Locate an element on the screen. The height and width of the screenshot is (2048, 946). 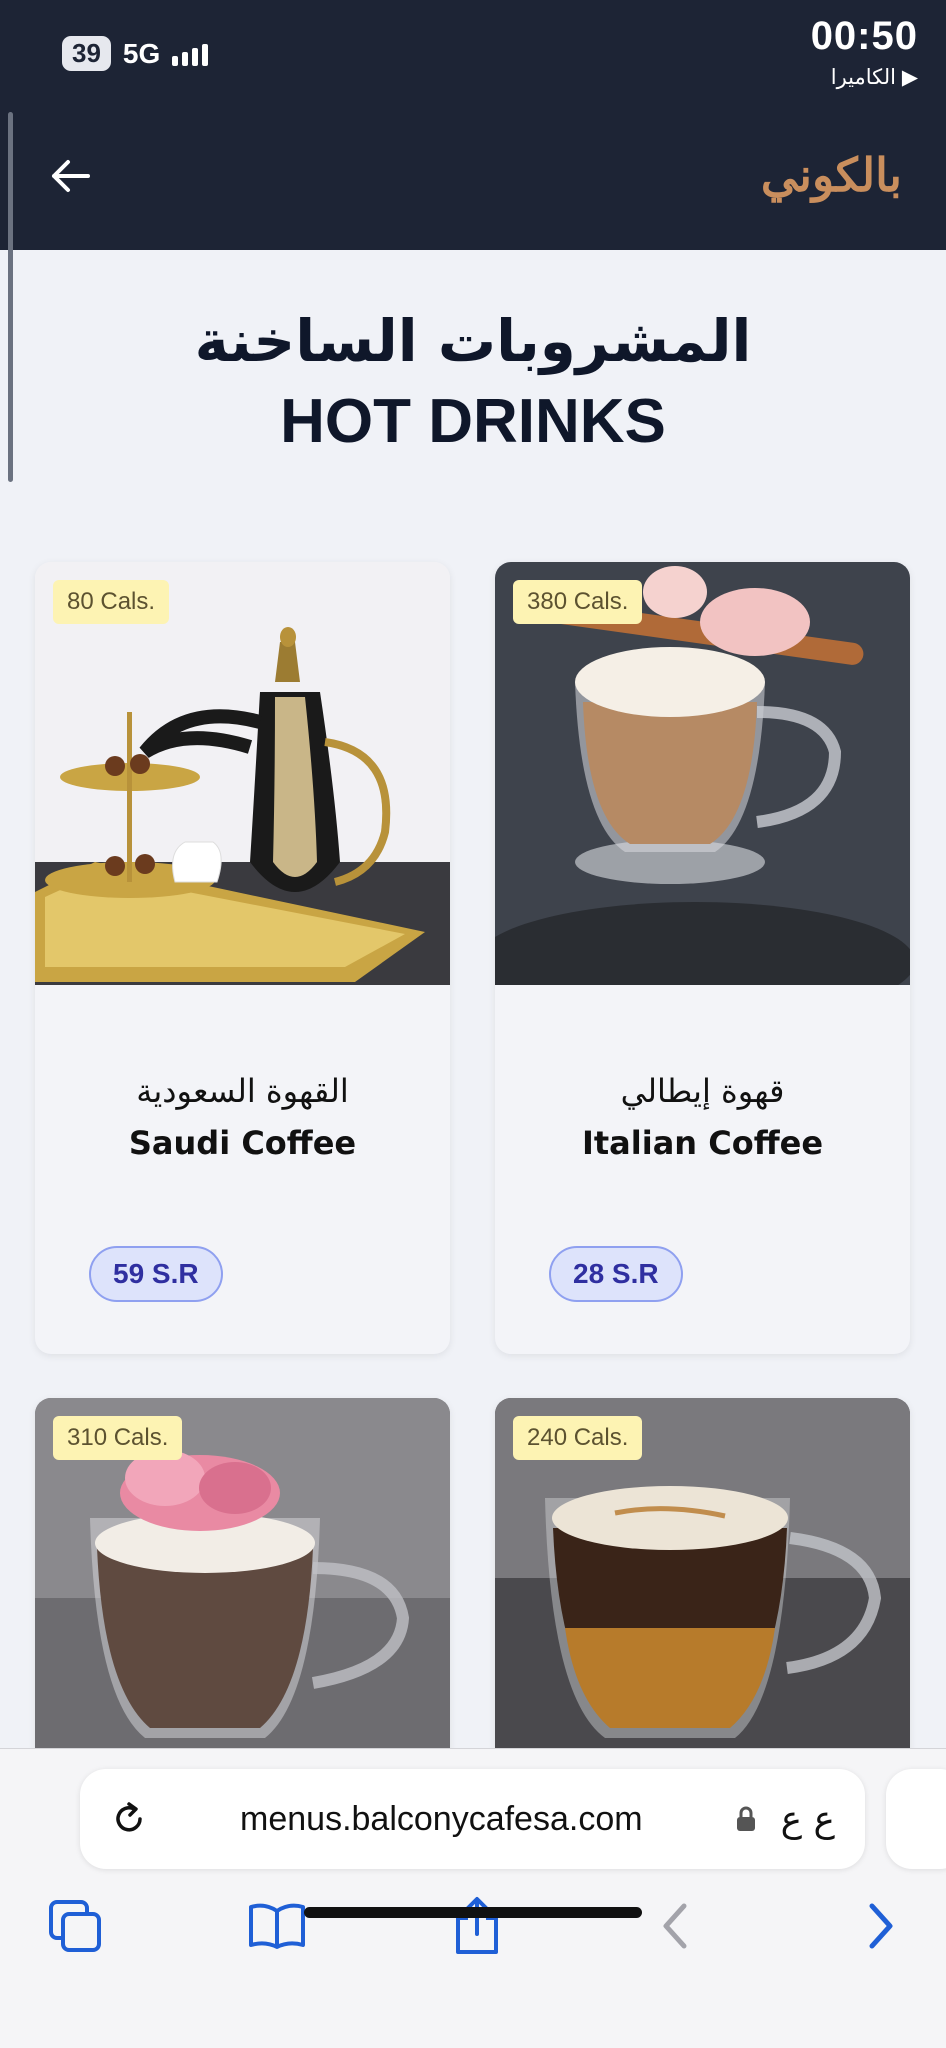
page-title-arabic: المشروبات الساخنة is located at coordinates (473, 341).